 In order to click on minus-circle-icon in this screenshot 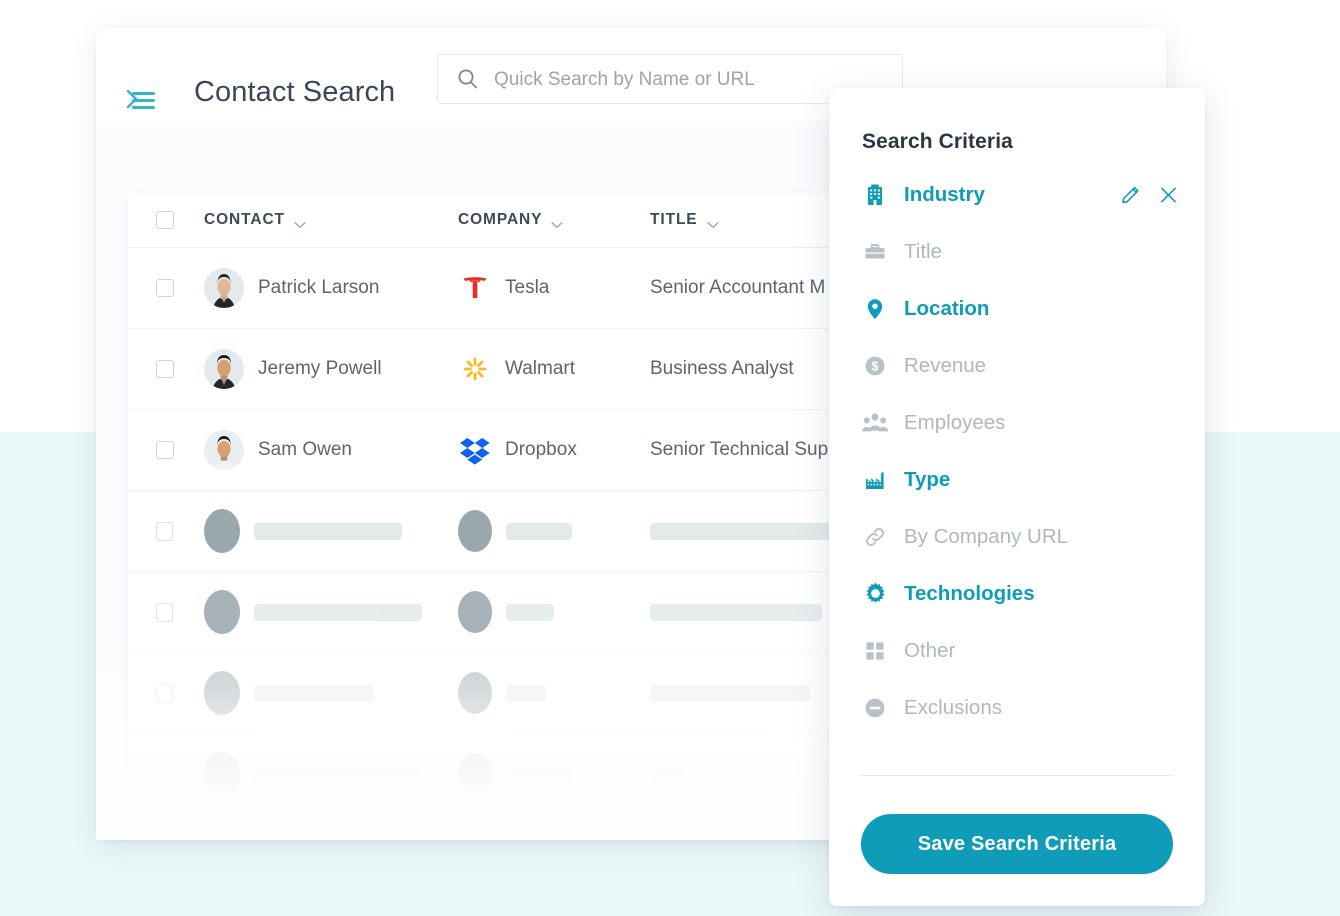, I will do `click(875, 708)`.